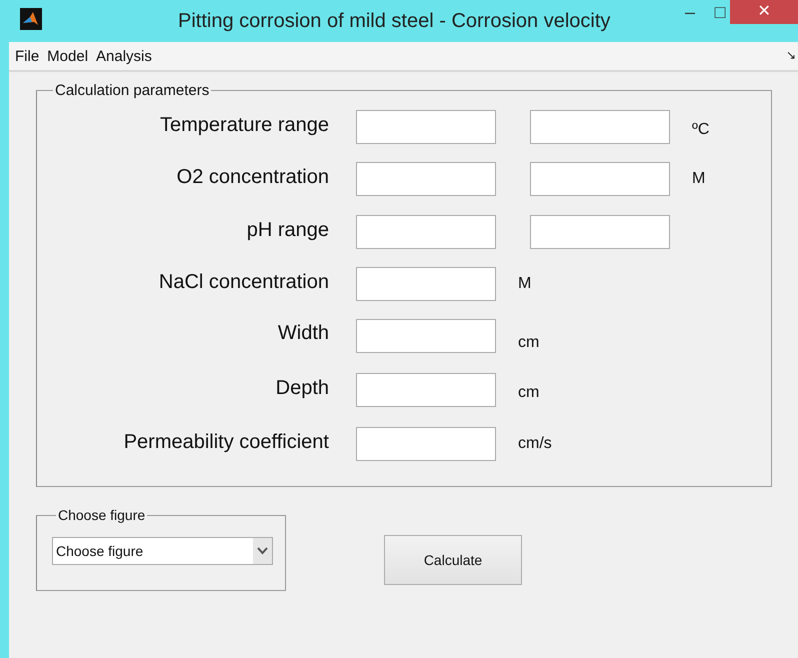 This screenshot has height=658, width=798. I want to click on dock-arrow-icon: ↘, so click(791, 55).